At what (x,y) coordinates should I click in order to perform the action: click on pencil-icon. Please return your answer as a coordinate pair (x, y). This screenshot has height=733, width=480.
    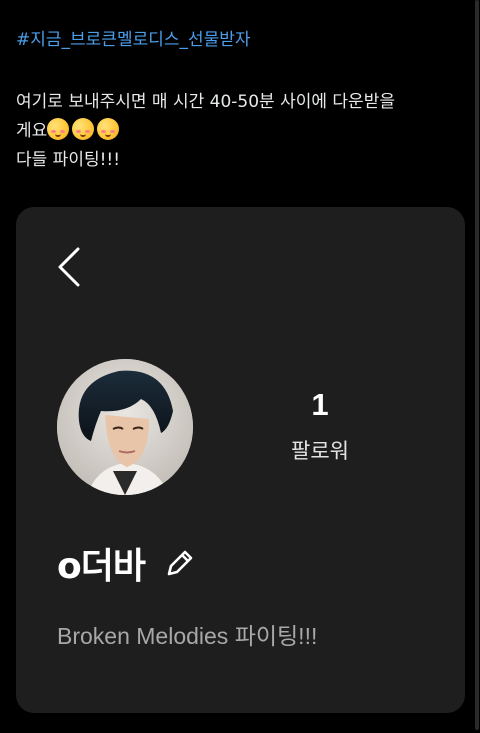
    Looking at the image, I should click on (180, 563).